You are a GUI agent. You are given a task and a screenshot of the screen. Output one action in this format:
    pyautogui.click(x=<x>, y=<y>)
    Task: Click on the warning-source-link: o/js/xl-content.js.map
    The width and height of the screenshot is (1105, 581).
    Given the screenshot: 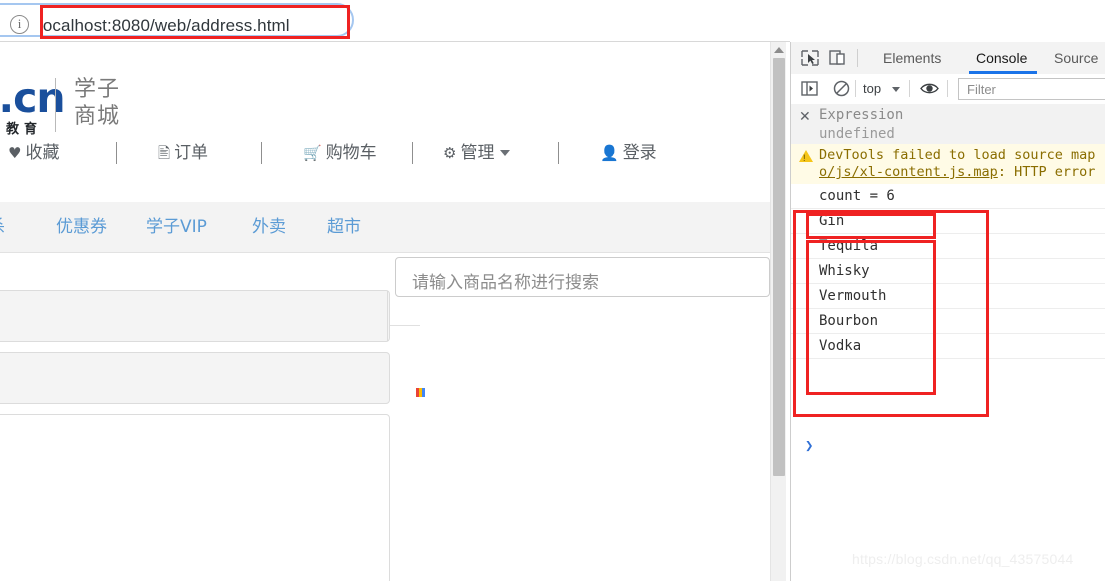 What is the action you would take?
    pyautogui.click(x=908, y=172)
    